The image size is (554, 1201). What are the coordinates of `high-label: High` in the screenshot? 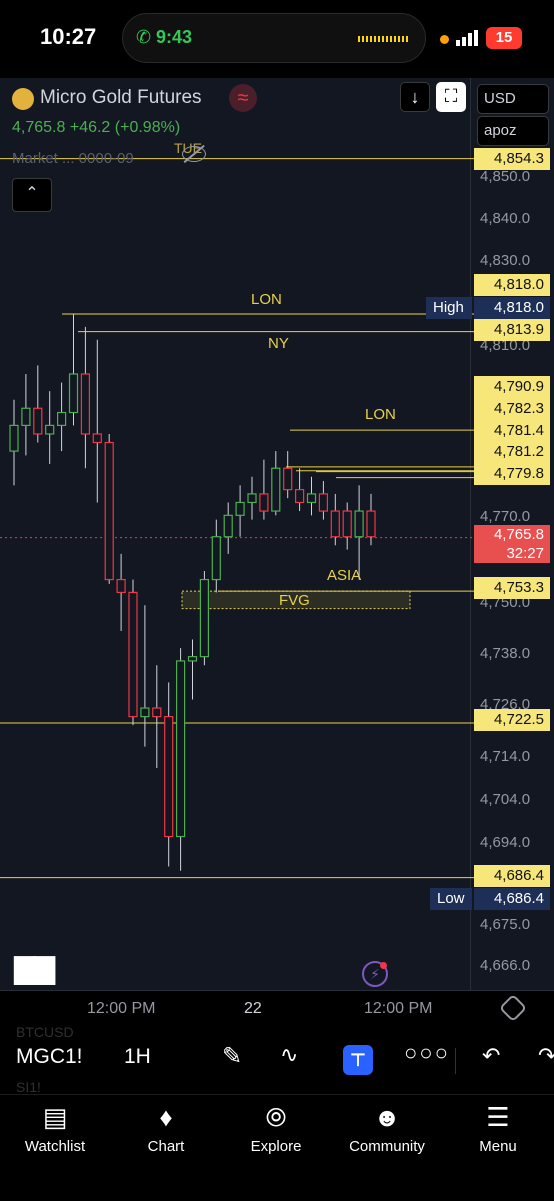 It's located at (449, 308).